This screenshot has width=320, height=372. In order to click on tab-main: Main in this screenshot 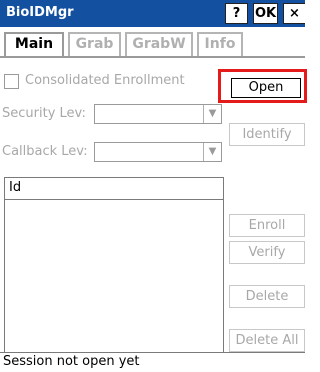, I will do `click(34, 45)`.